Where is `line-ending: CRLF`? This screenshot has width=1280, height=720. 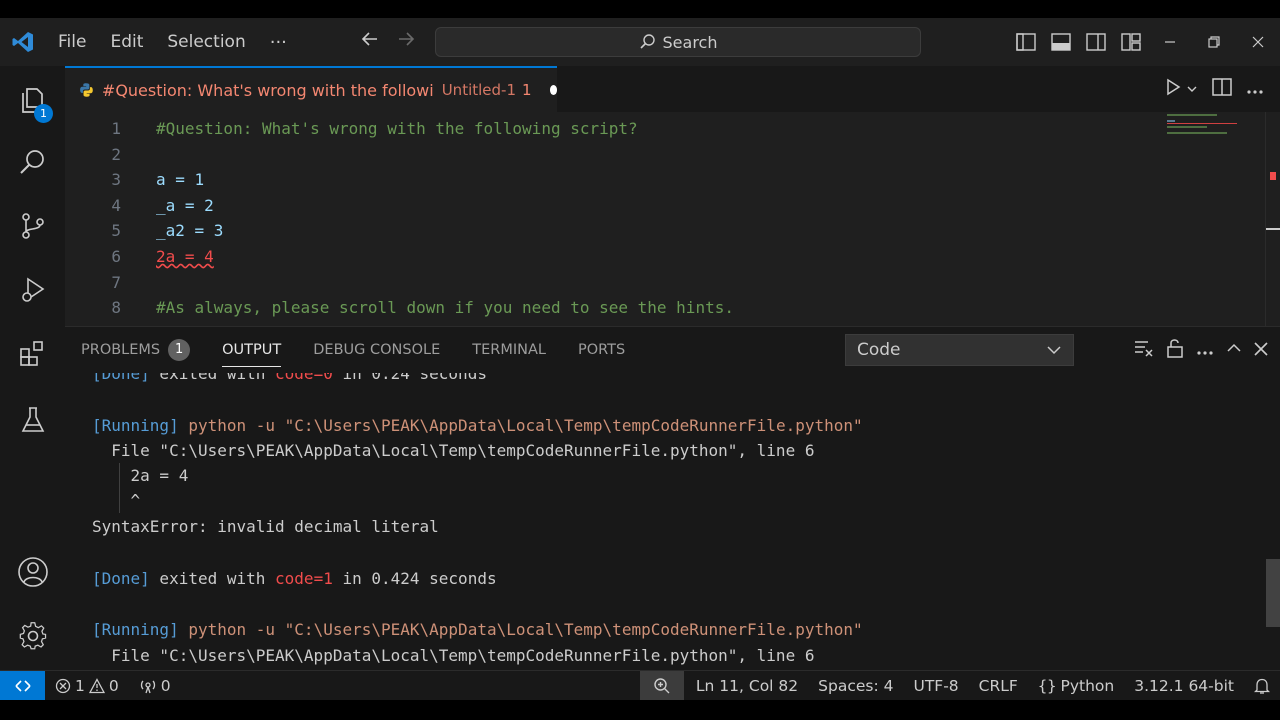
line-ending: CRLF is located at coordinates (998, 686).